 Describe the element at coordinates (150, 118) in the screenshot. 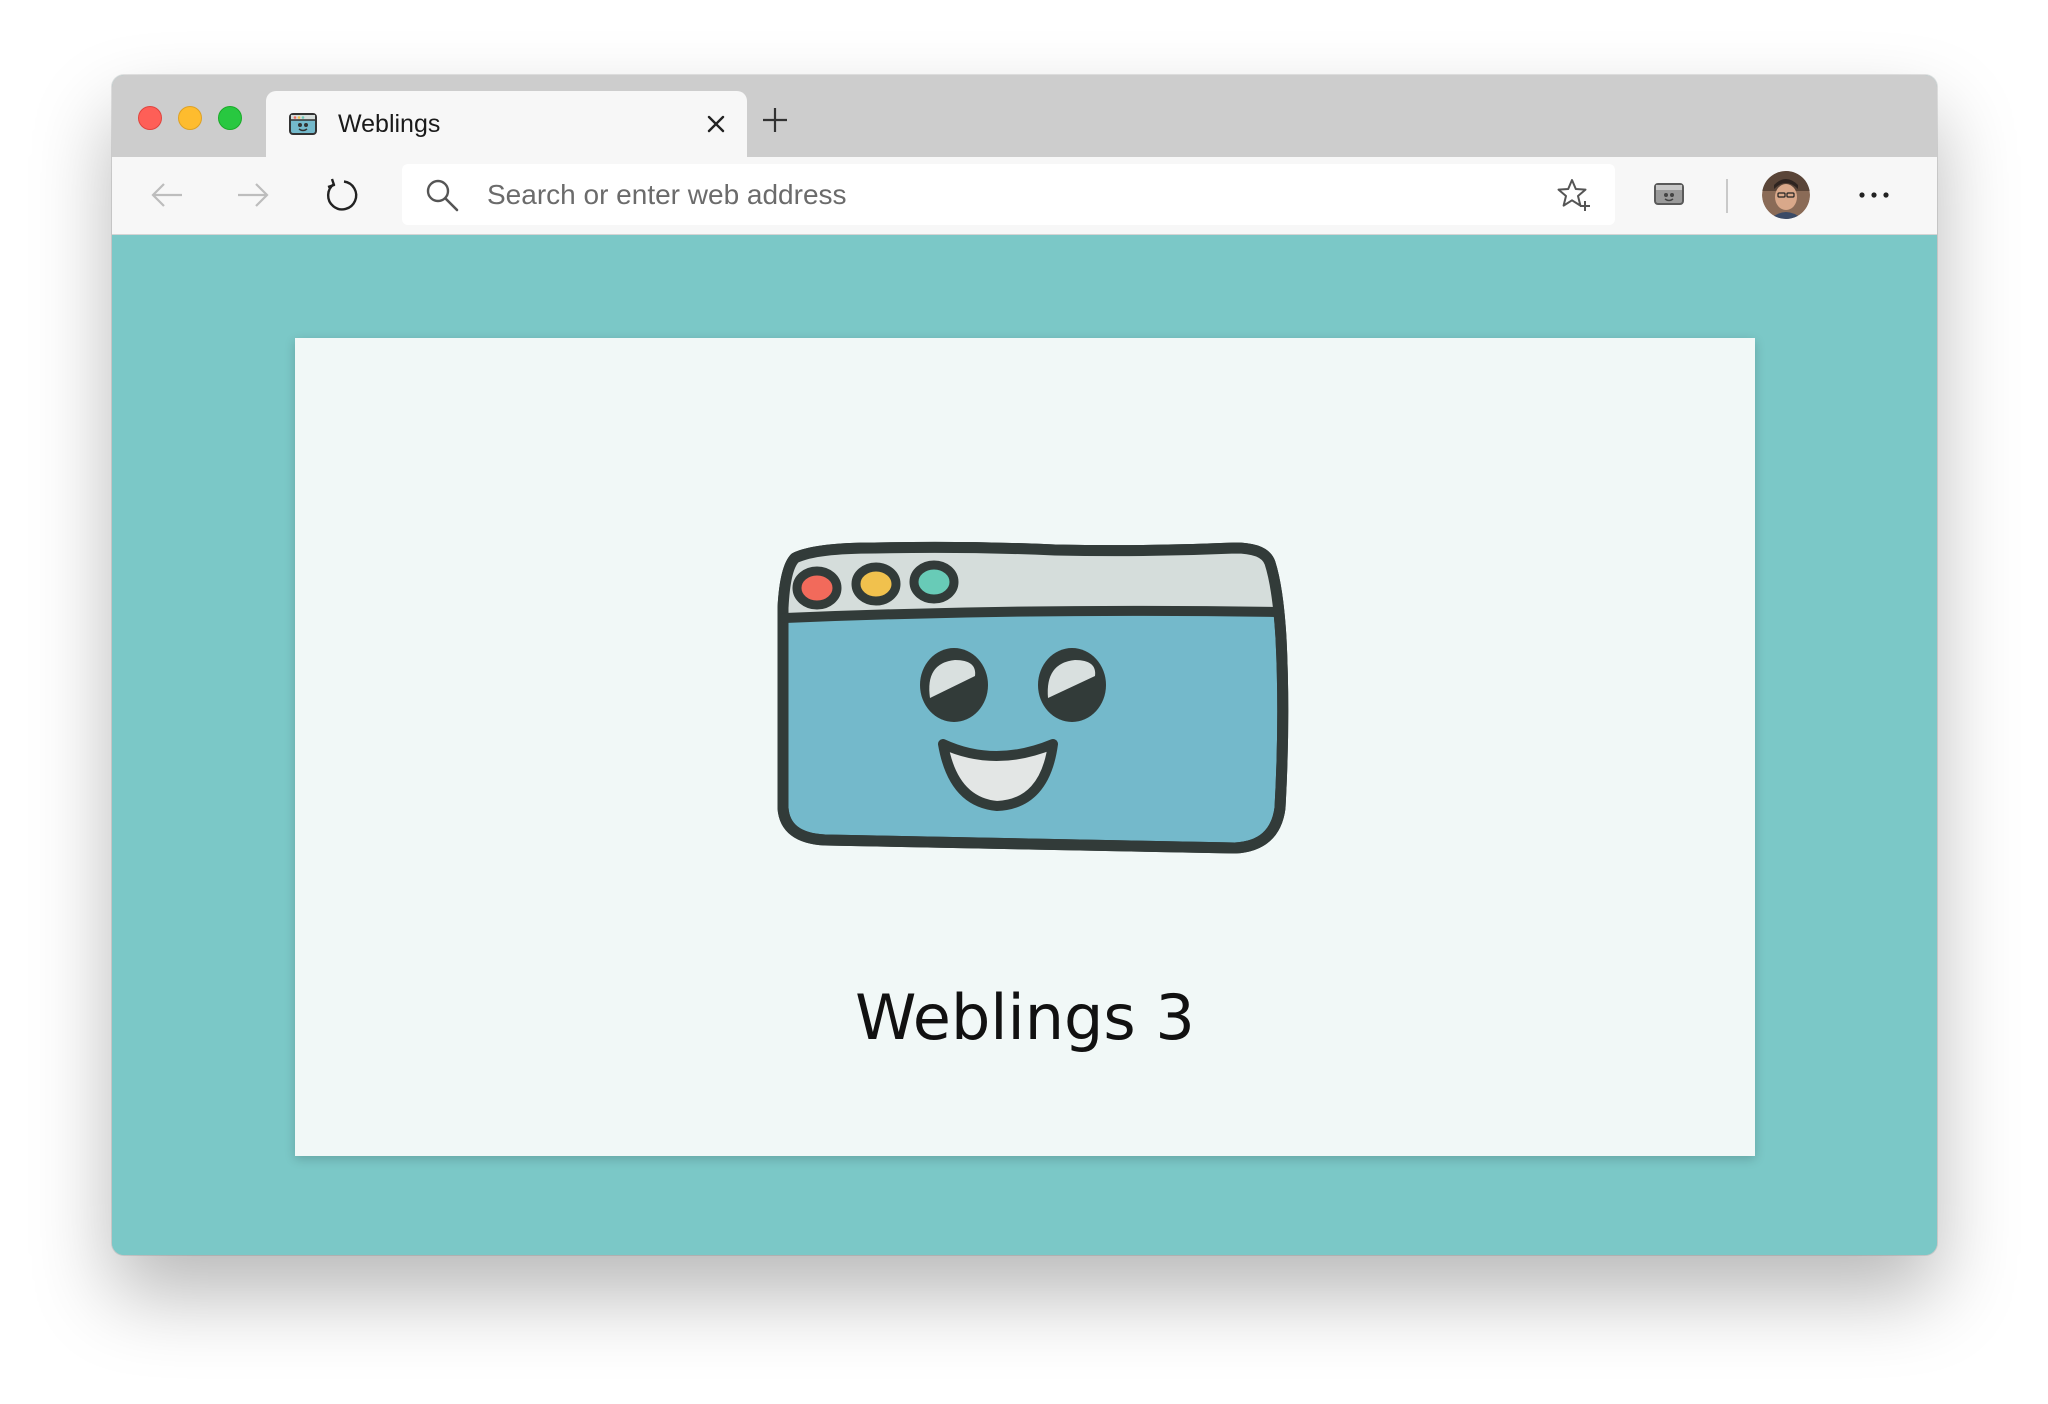

I see `window-close-button` at that location.